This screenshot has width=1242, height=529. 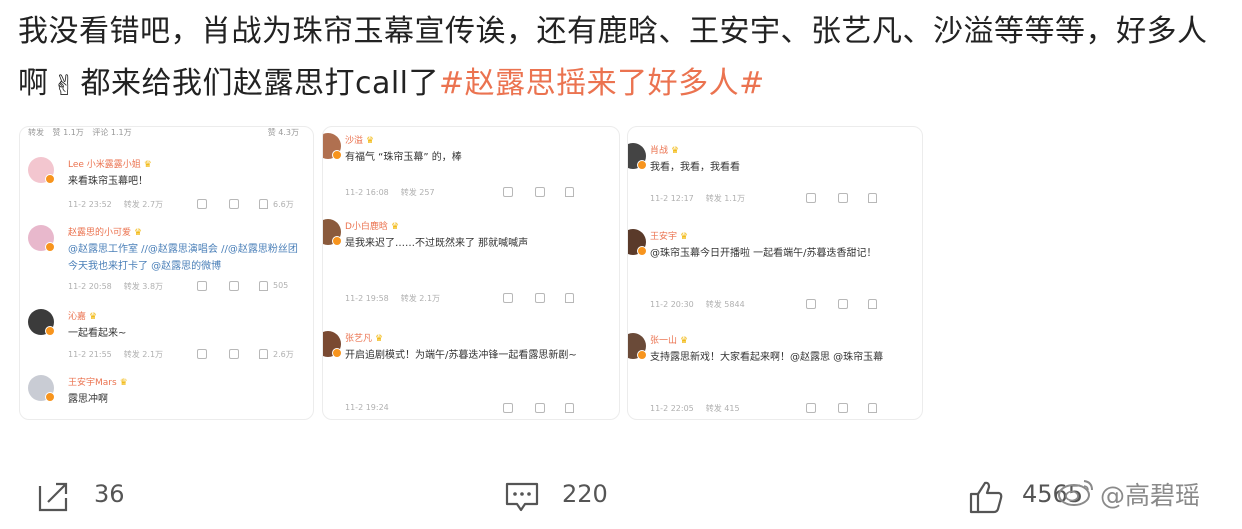 I want to click on commenter-name: Lee 小米露露小姐 ♛, so click(x=110, y=165).